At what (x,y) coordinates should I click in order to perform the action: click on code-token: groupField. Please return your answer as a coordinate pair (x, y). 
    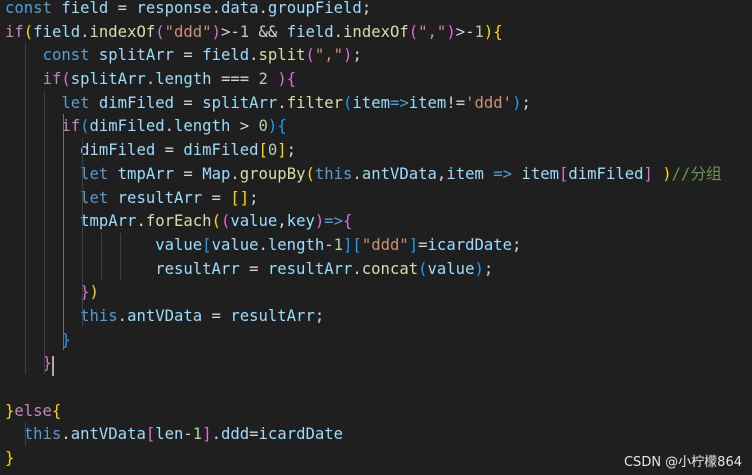
    Looking at the image, I should click on (314, 8).